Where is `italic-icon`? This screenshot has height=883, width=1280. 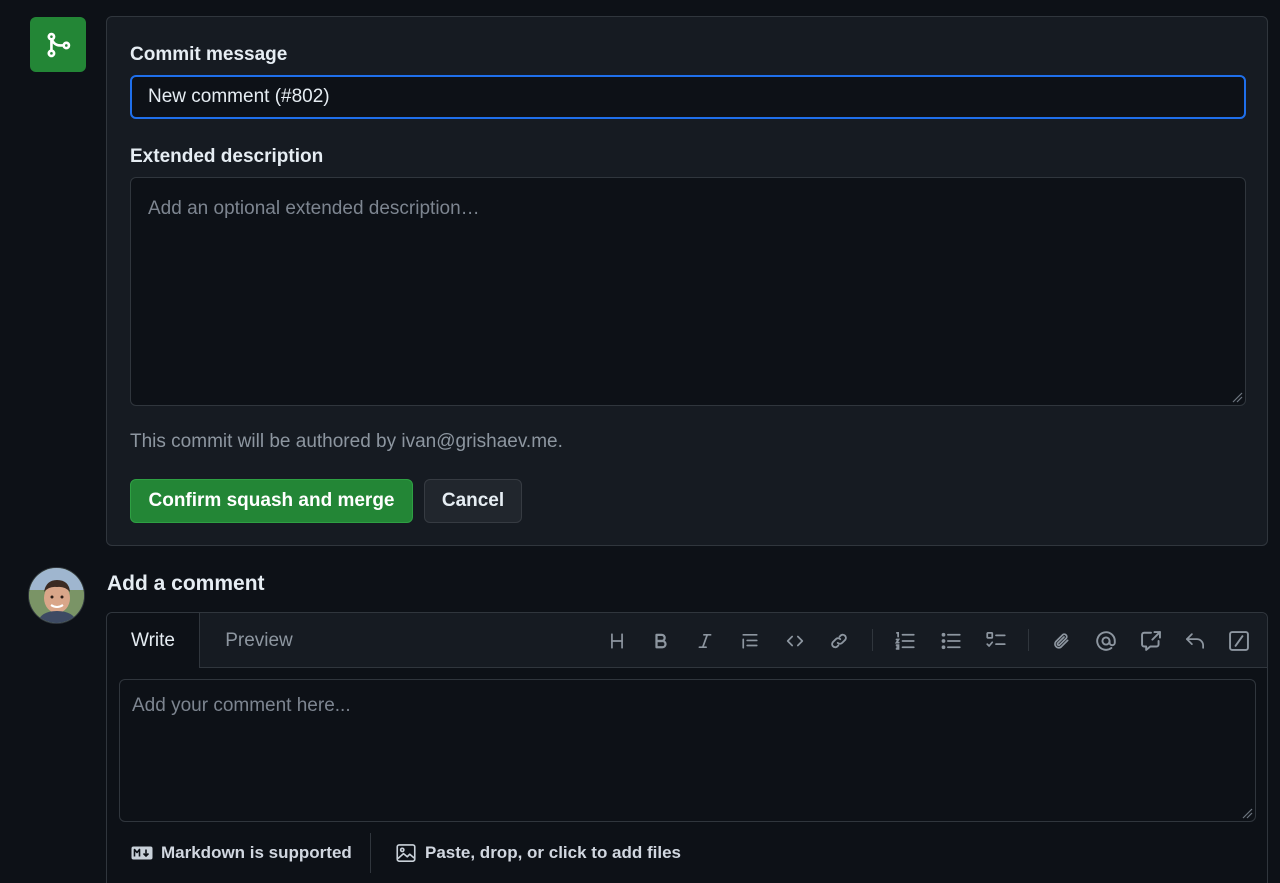 italic-icon is located at coordinates (705, 641).